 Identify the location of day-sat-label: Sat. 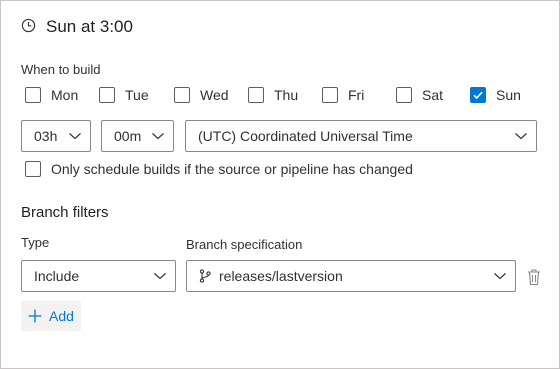
(433, 95).